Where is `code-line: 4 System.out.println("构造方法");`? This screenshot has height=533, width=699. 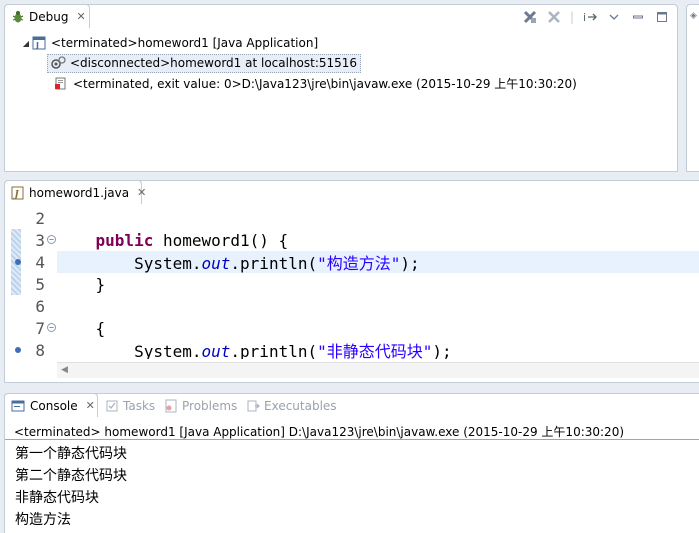 code-line: 4 System.out.println("构造方法"); is located at coordinates (352, 262).